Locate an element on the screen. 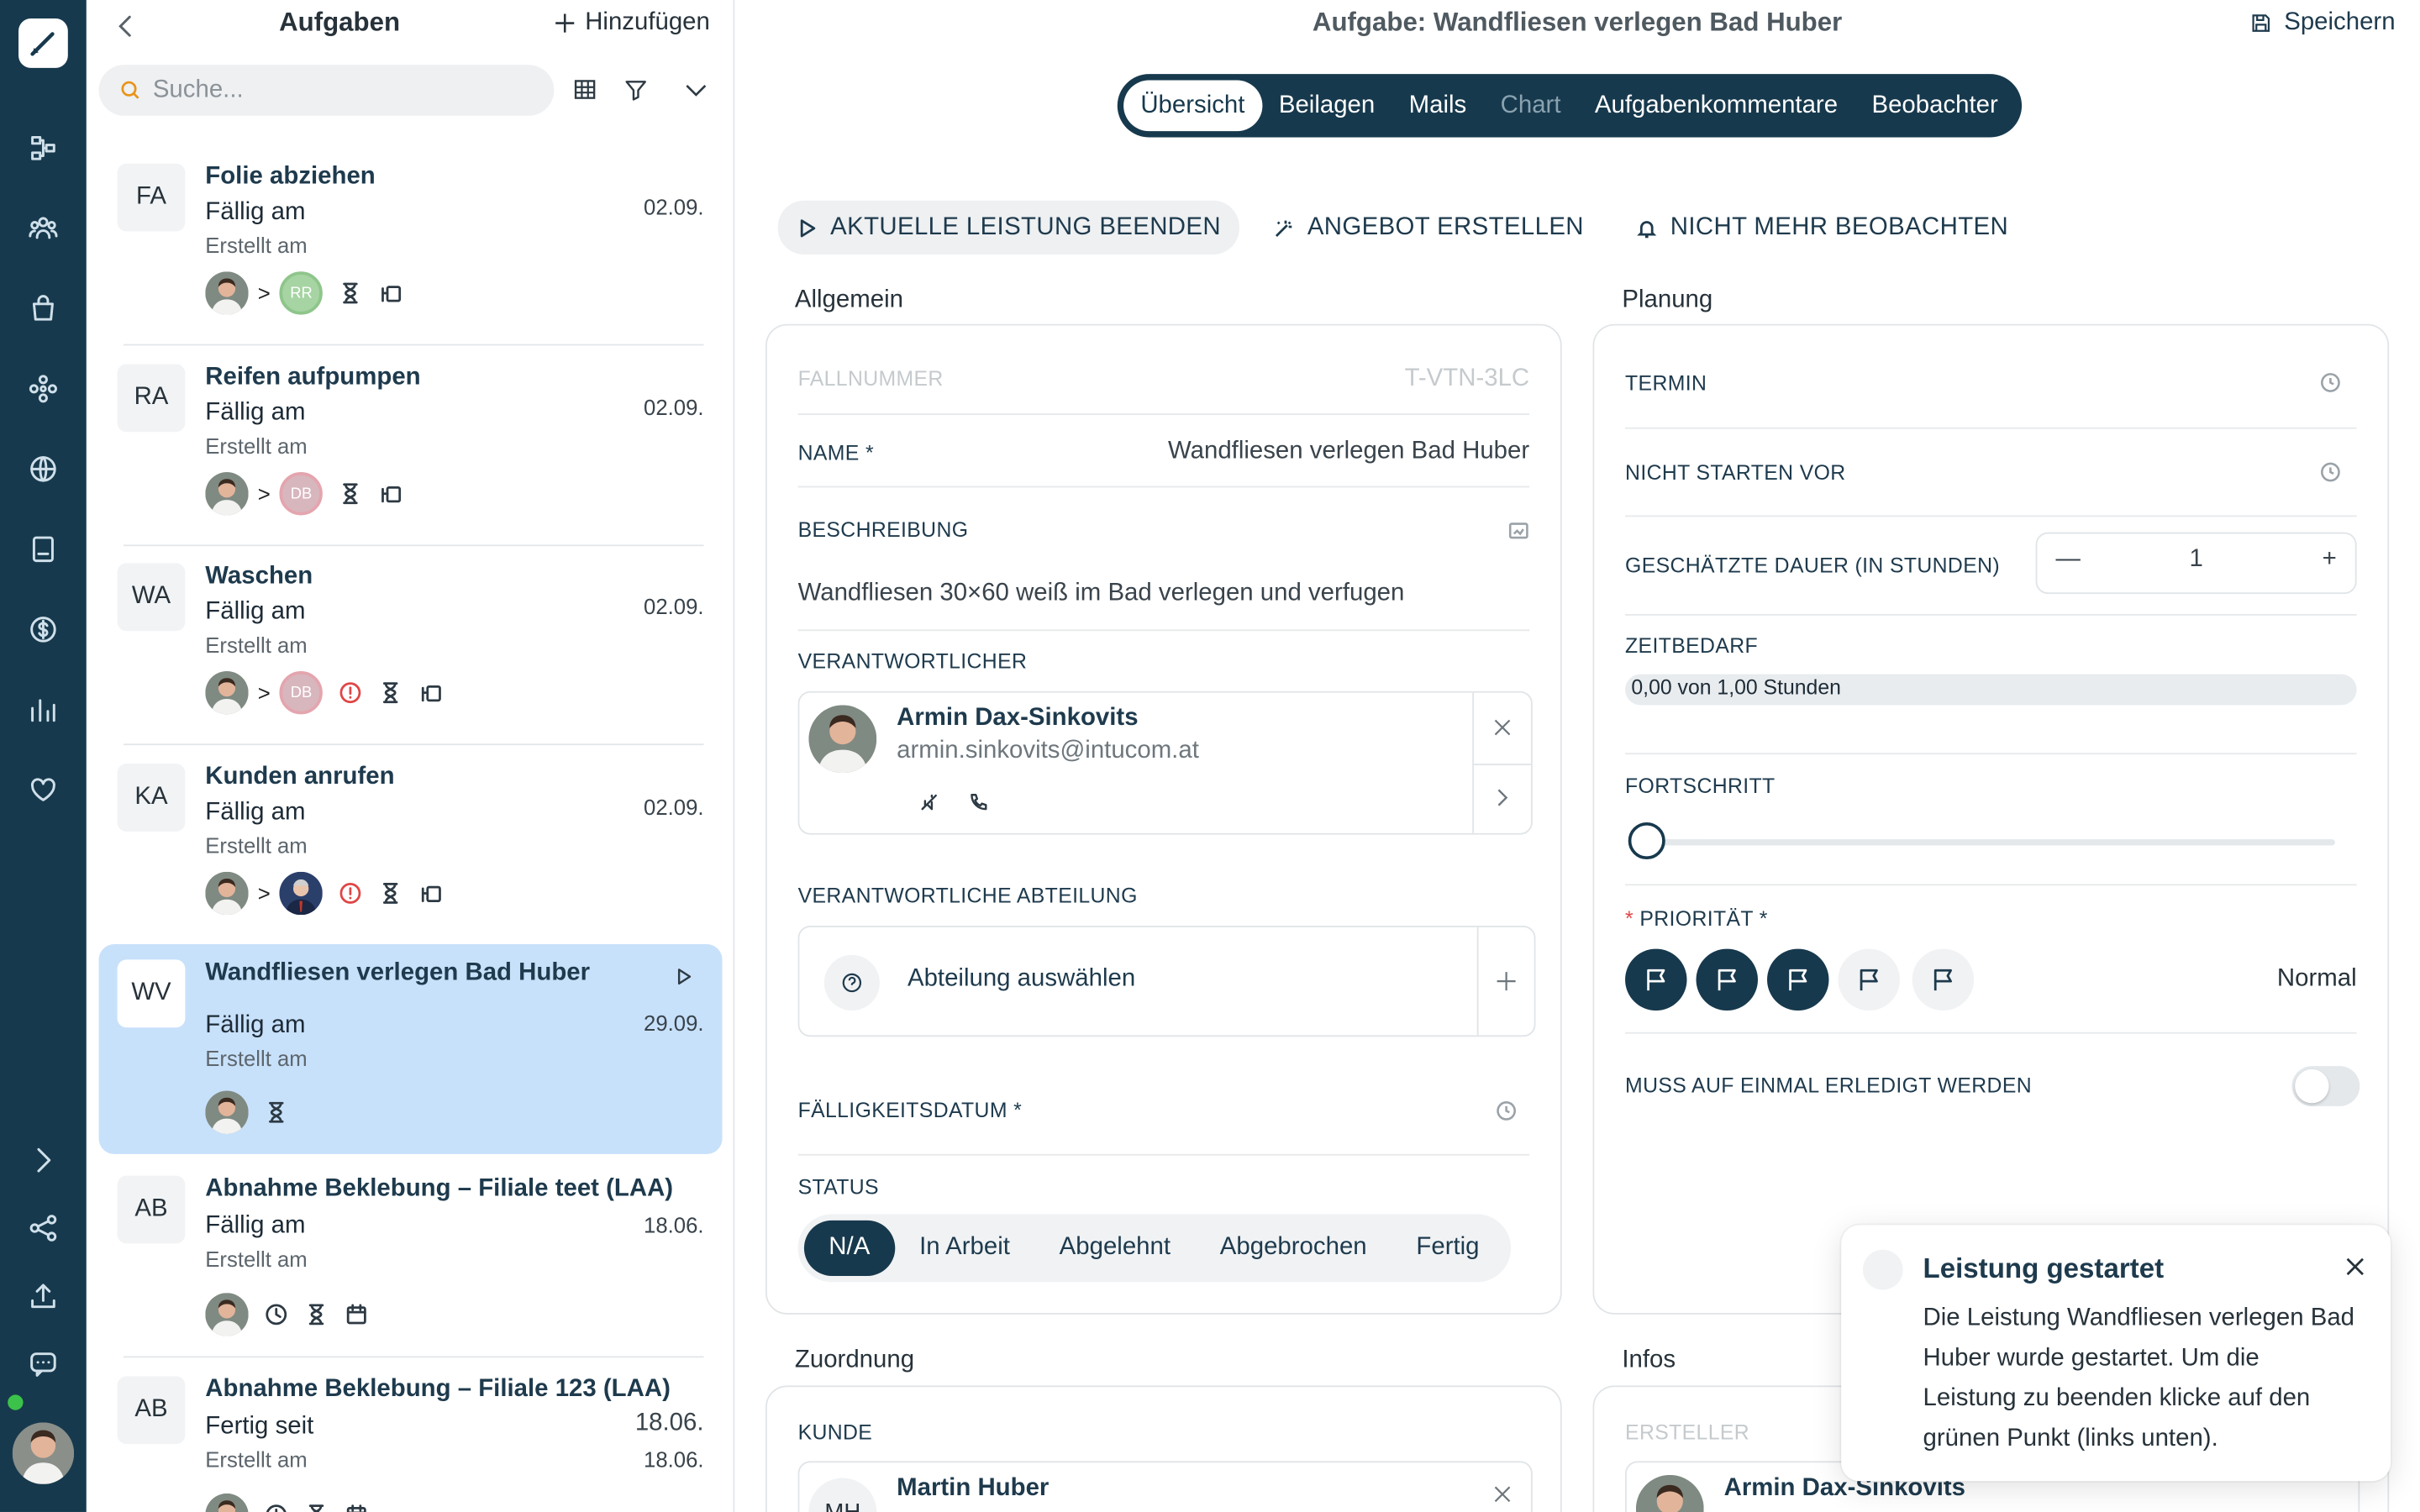 The height and width of the screenshot is (1512, 2420). nav-bag-icon is located at coordinates (42, 308).